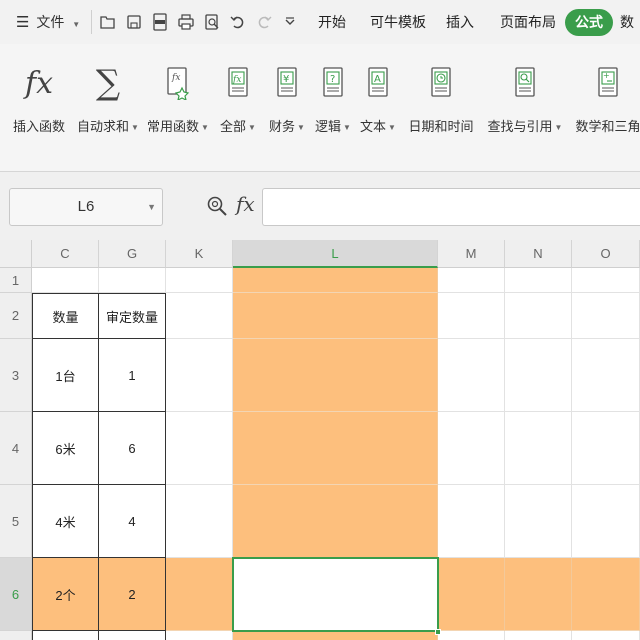 The image size is (640, 640). What do you see at coordinates (236, 80) in the screenshot?
I see `svg-text: fx` at bounding box center [236, 80].